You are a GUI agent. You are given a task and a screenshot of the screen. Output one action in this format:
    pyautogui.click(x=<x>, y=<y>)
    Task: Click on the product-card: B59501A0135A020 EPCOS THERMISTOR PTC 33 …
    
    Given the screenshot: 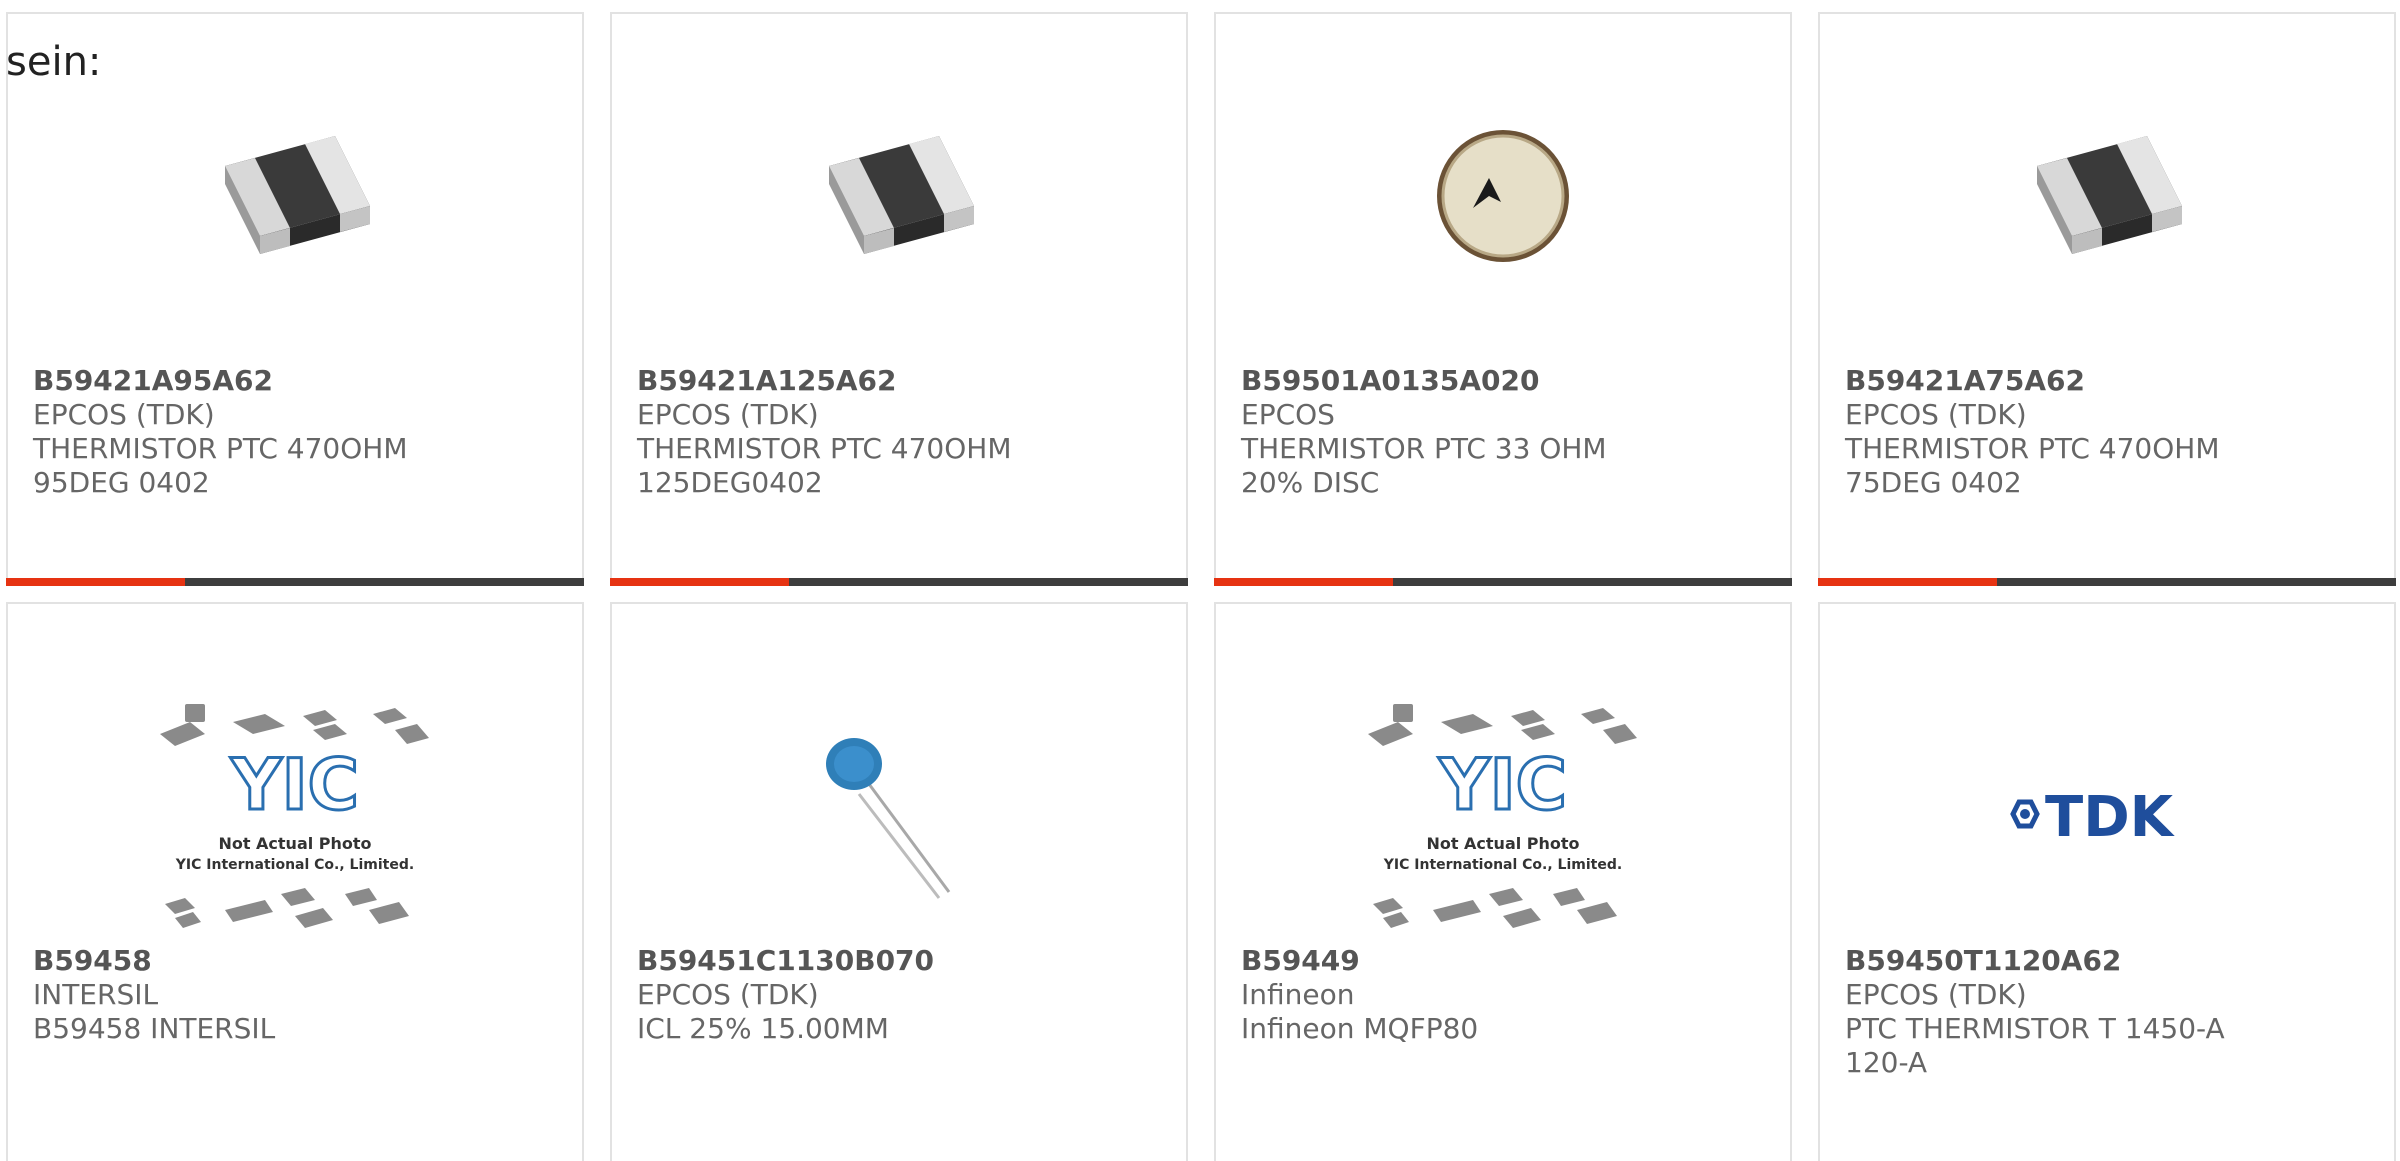 What is the action you would take?
    pyautogui.click(x=1503, y=299)
    